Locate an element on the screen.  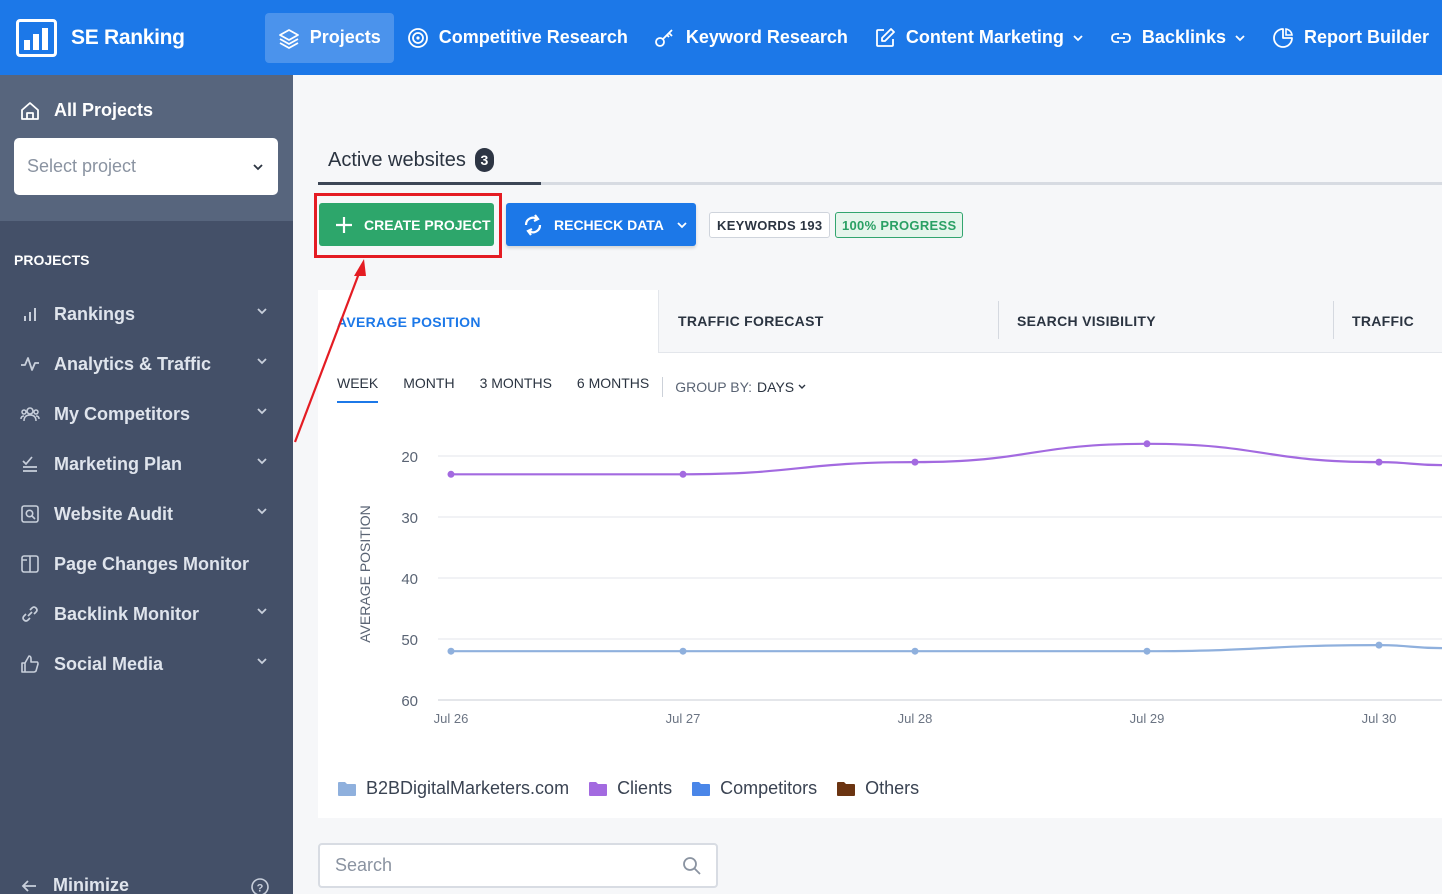
sidebar-item-label: My Competitors is located at coordinates (122, 413).